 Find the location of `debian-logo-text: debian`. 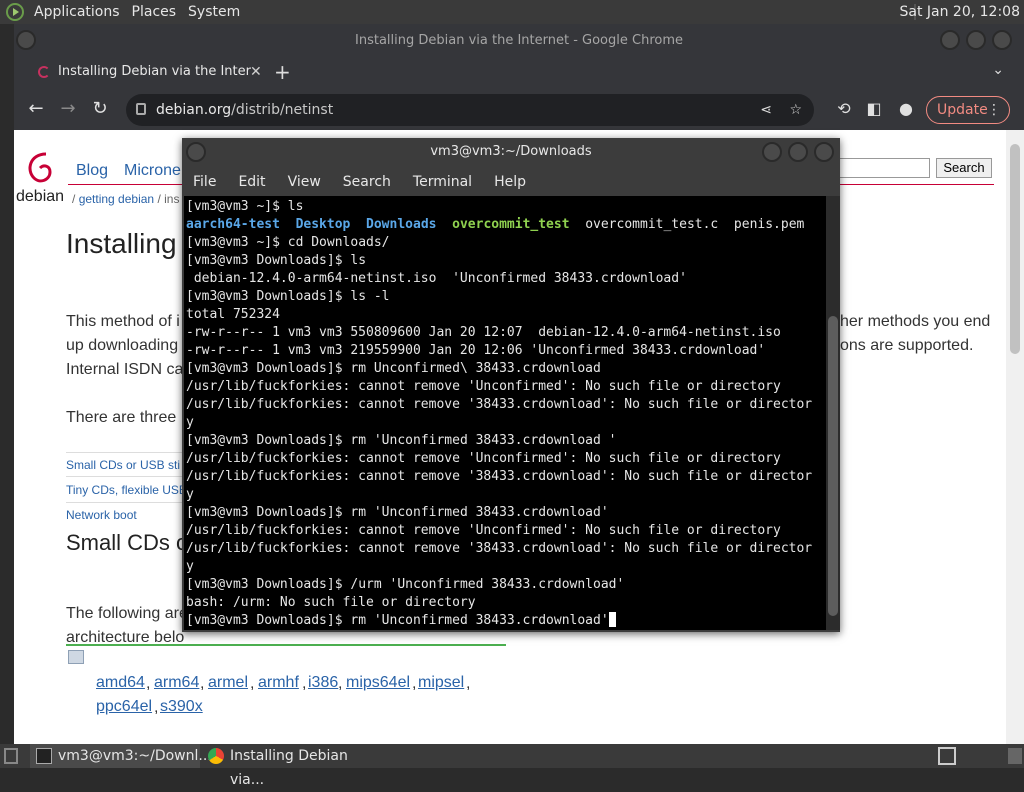

debian-logo-text: debian is located at coordinates (40, 197).